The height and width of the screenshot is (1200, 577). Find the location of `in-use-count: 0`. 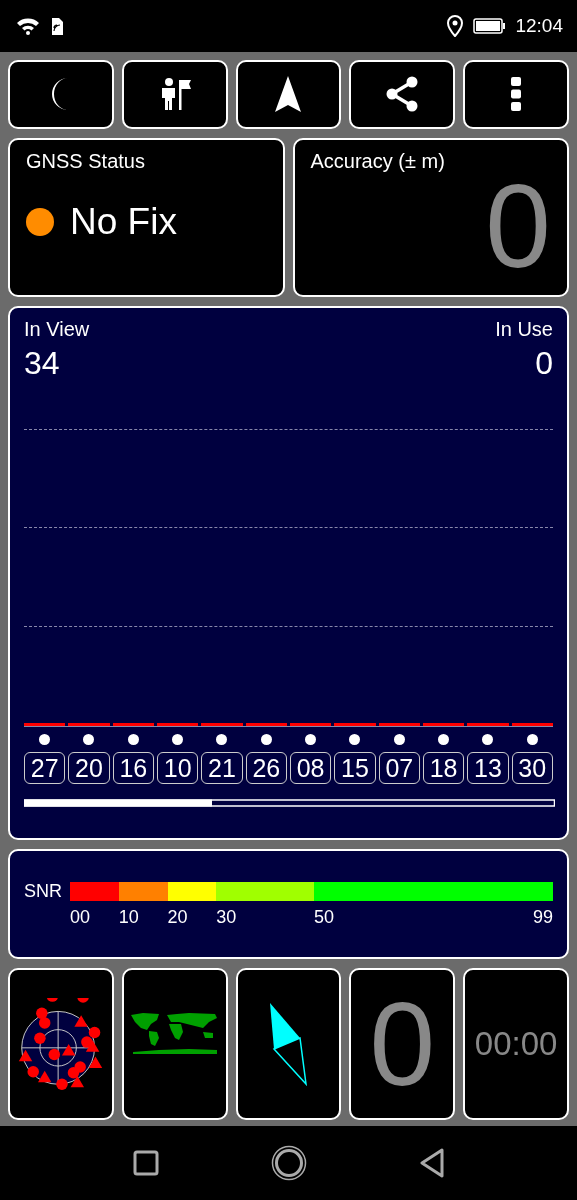

in-use-count: 0 is located at coordinates (544, 363).